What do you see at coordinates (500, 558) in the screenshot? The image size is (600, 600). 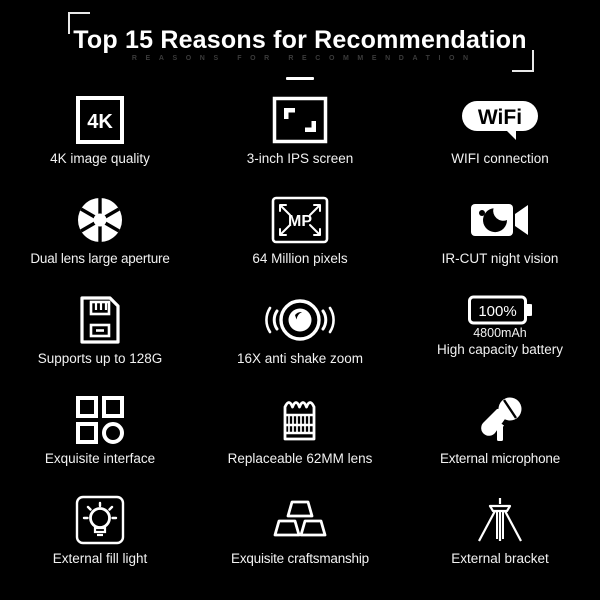 I see `feature-label: External bracket` at bounding box center [500, 558].